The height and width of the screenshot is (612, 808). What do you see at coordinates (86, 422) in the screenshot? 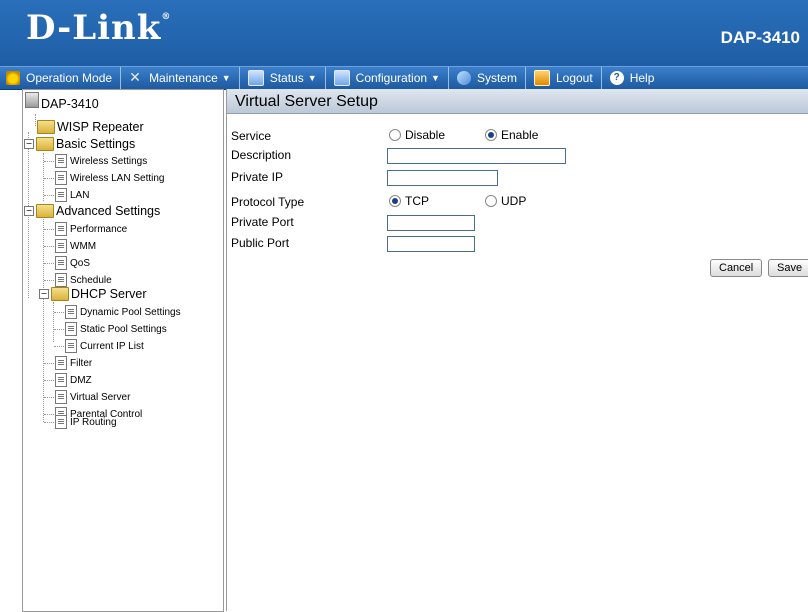
I see `tree-item-ip-routing: IP Routing` at bounding box center [86, 422].